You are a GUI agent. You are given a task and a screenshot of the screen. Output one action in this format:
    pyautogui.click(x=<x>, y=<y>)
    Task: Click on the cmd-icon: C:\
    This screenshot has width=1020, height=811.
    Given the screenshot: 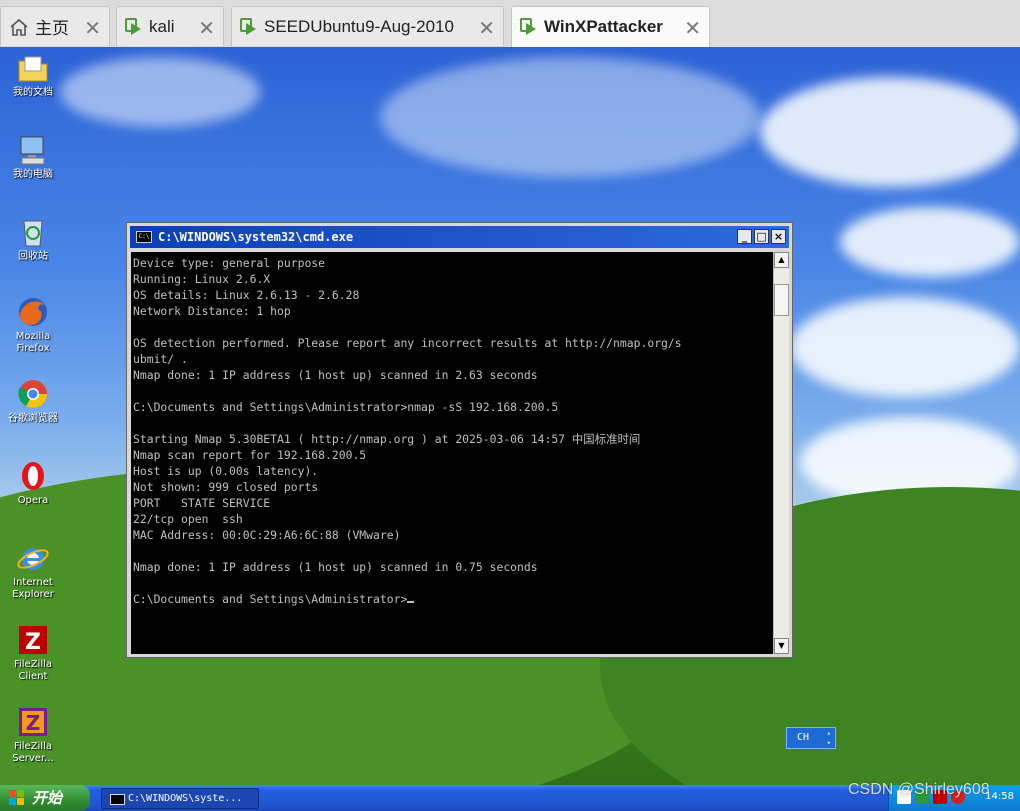 What is the action you would take?
    pyautogui.click(x=144, y=237)
    